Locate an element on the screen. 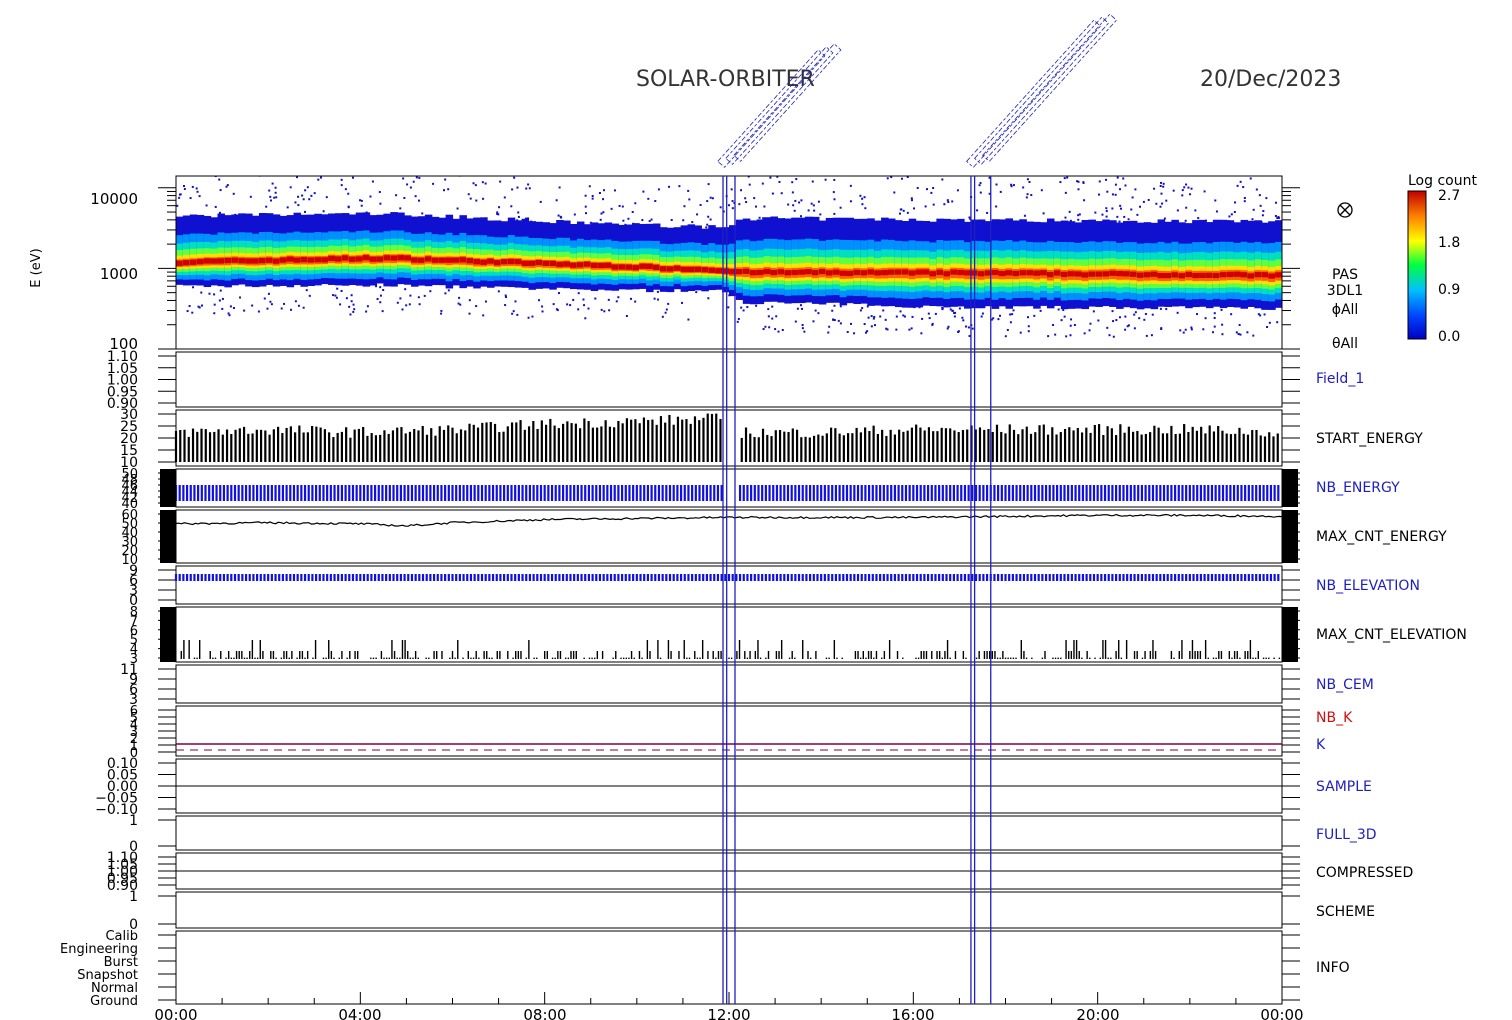 The image size is (1512, 1020). panel-nb-cem: 11963NB_CEM is located at coordinates (747, 685).